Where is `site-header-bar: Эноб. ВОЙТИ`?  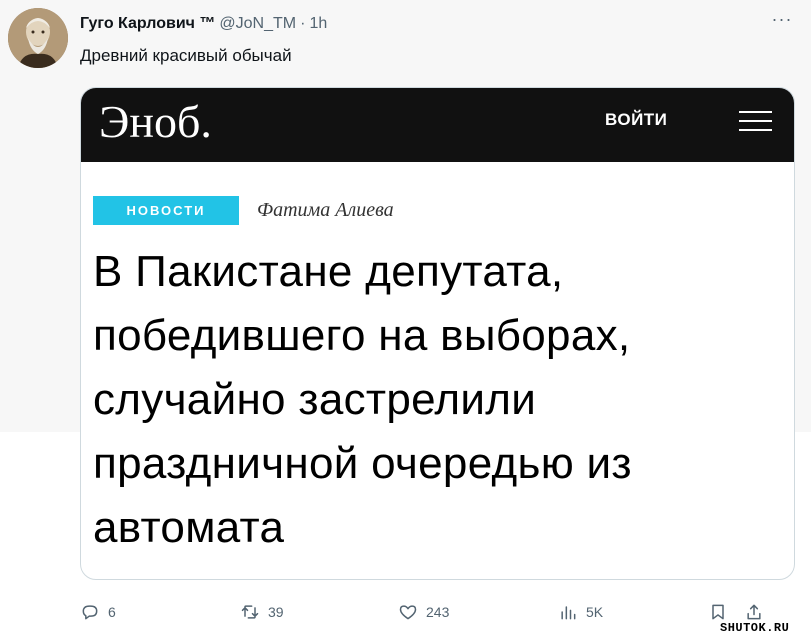
site-header-bar: Эноб. ВОЙТИ is located at coordinates (437, 125).